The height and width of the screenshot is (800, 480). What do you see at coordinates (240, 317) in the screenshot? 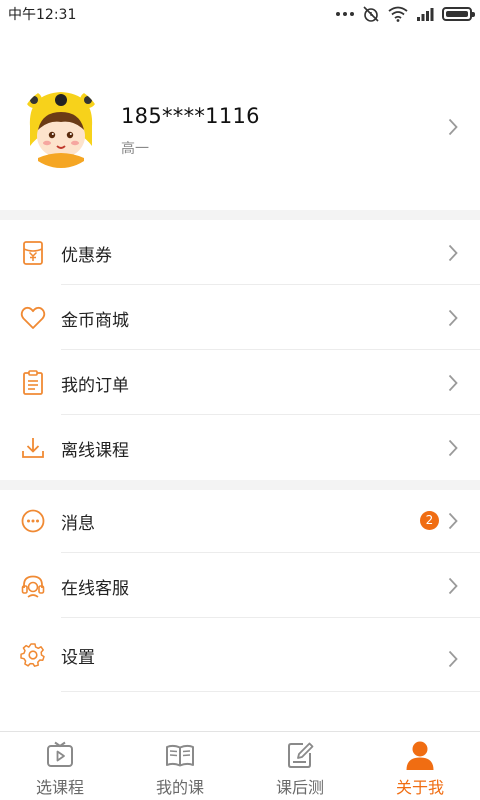
I see `menu-item-coin-mall: 金币商城` at bounding box center [240, 317].